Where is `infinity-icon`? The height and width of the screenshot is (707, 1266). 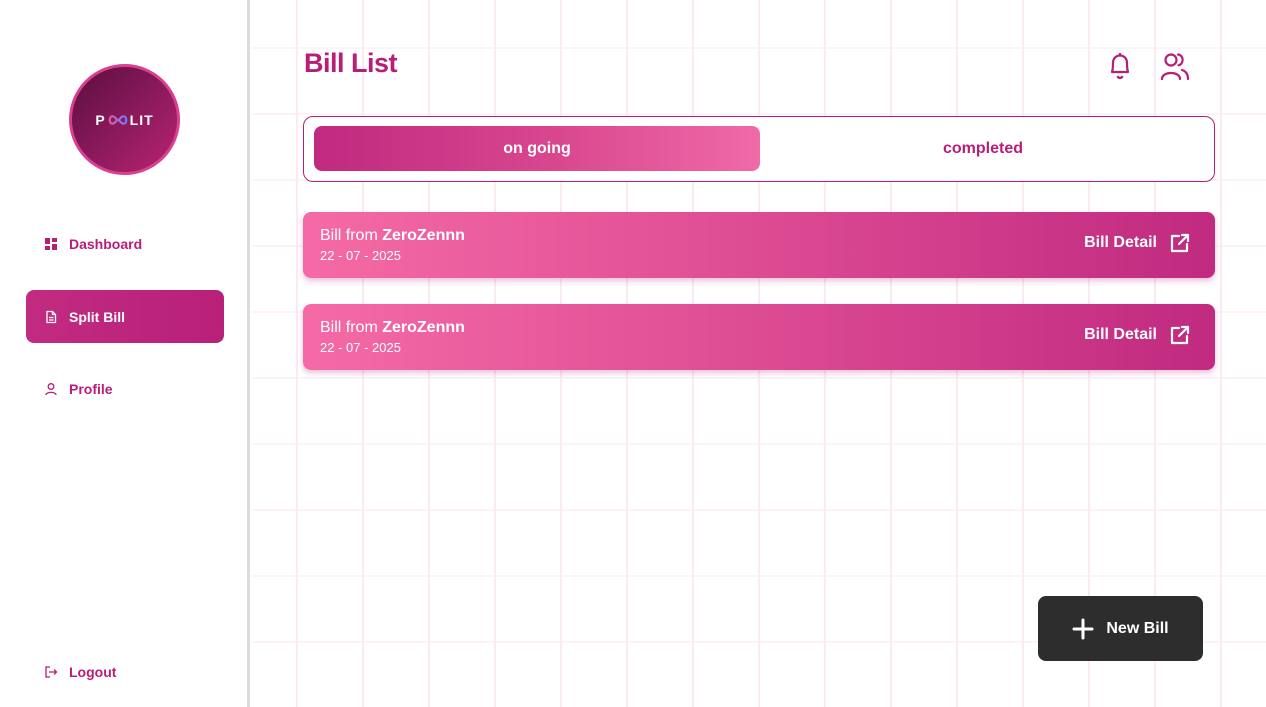
infinity-icon is located at coordinates (118, 119).